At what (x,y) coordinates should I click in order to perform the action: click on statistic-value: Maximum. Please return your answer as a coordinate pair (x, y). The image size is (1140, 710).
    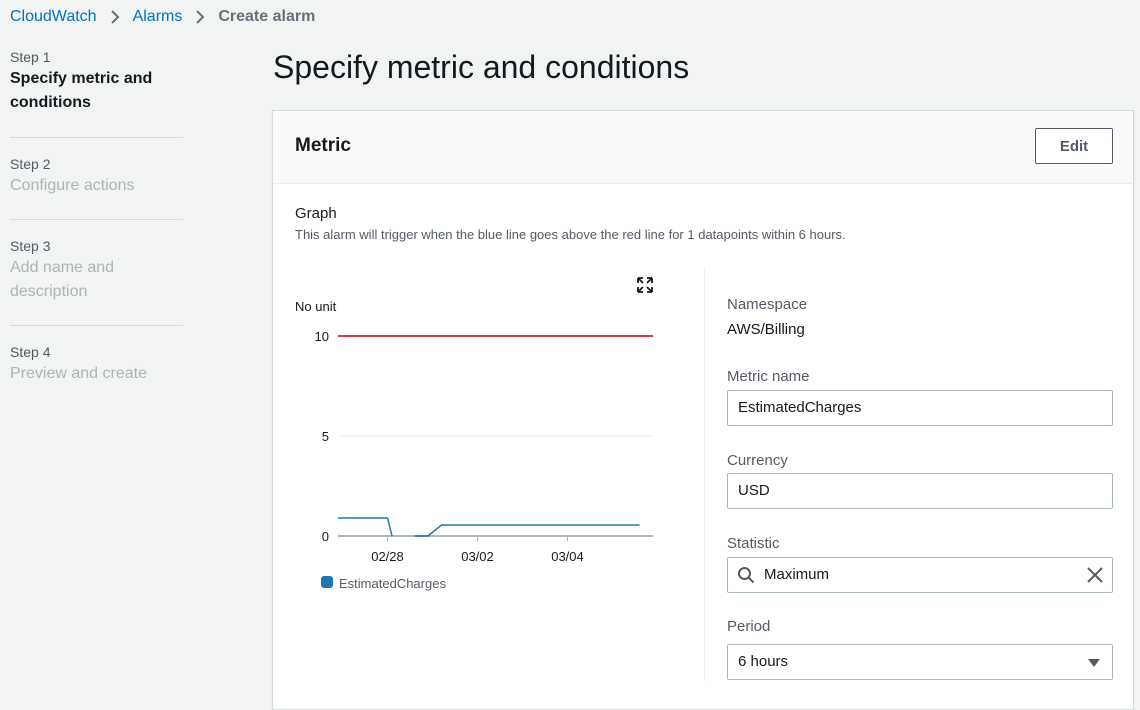
    Looking at the image, I should click on (797, 574).